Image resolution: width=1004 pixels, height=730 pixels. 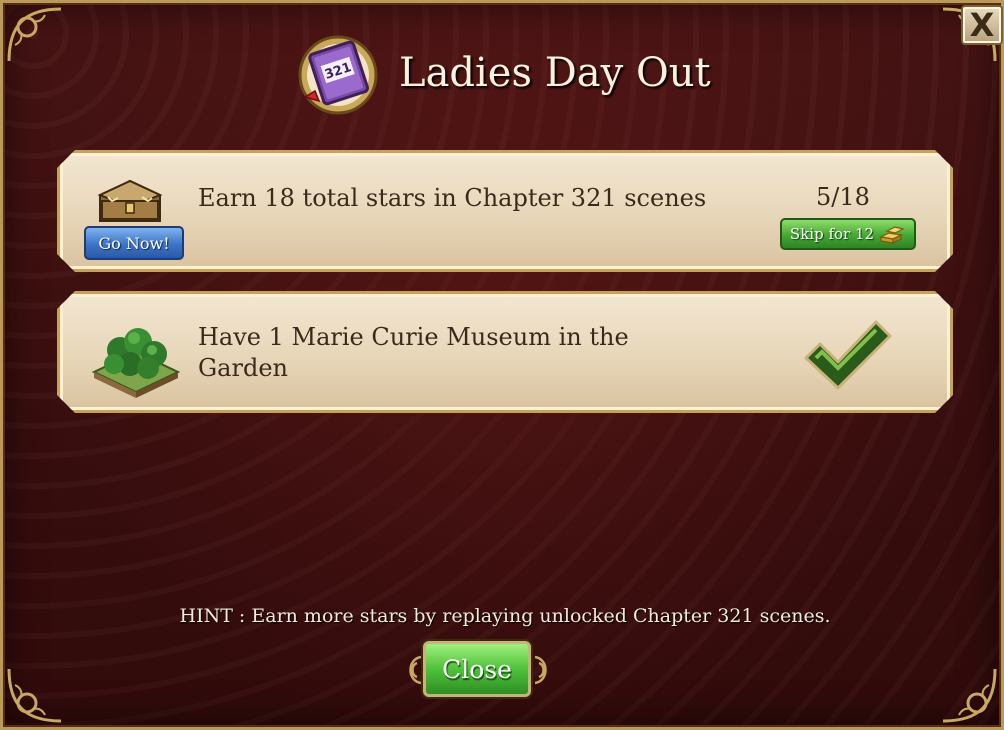 I want to click on task-progress: 5/18, so click(x=843, y=197).